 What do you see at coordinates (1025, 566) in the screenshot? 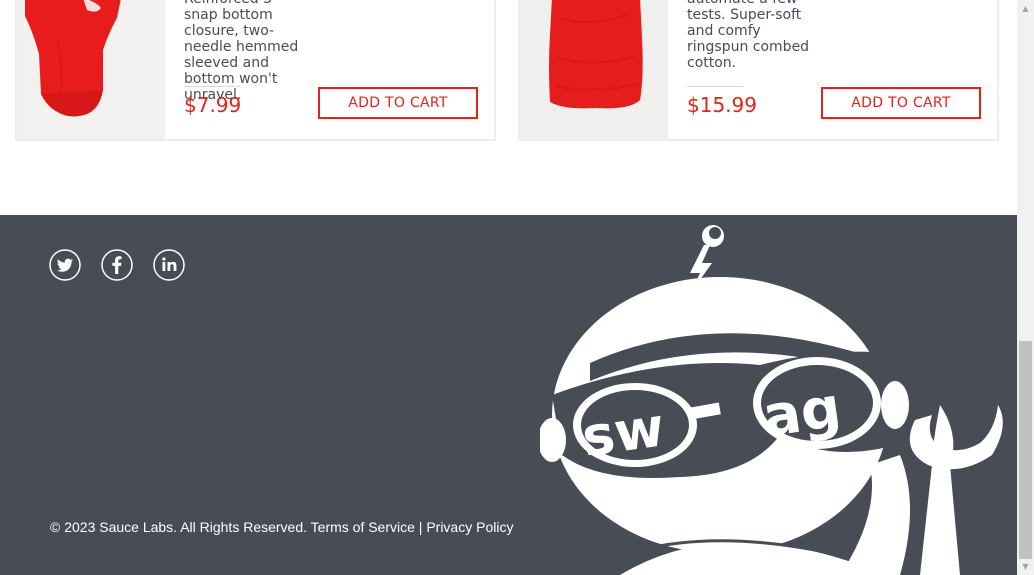
I see `scroll-down-arrow-icon: ▼` at bounding box center [1025, 566].